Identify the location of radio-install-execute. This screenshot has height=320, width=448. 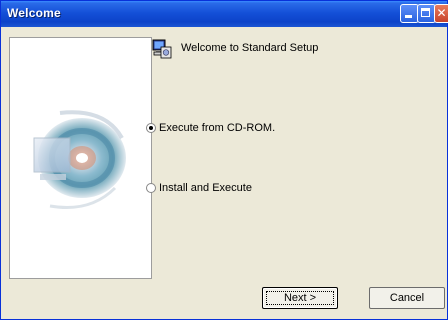
(151, 188).